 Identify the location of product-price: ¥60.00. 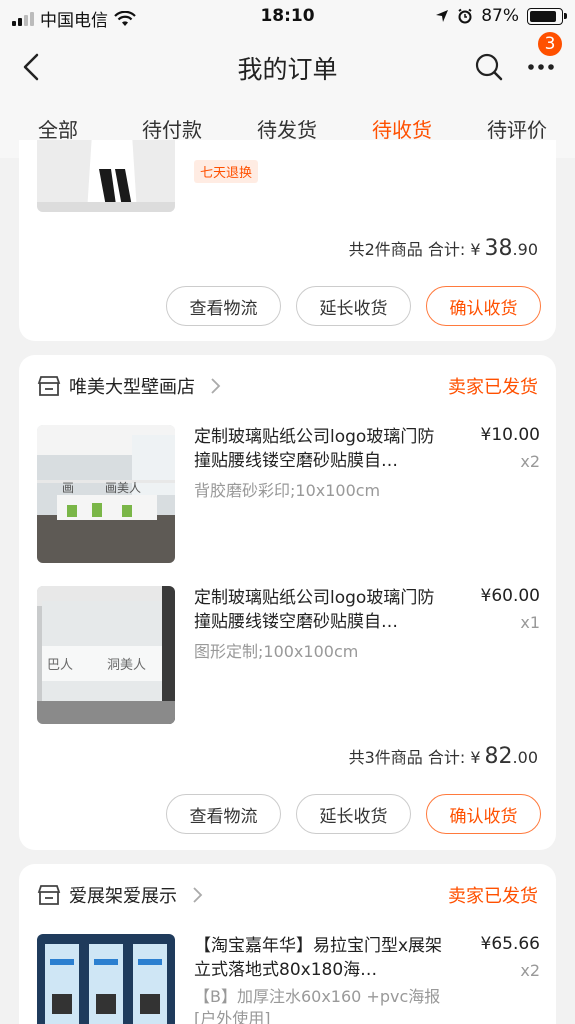
(510, 596).